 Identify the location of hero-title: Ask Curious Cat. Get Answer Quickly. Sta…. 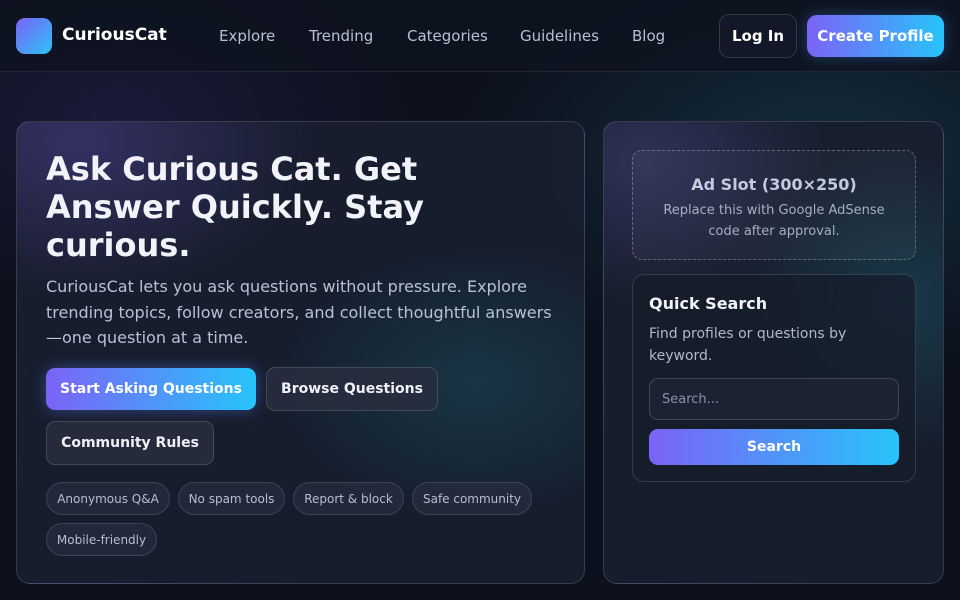
(235, 207).